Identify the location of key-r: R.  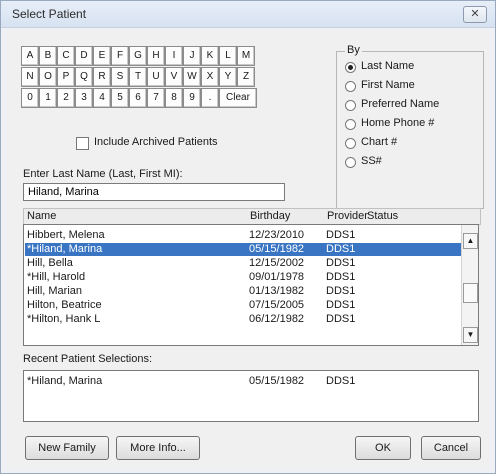
(102, 77).